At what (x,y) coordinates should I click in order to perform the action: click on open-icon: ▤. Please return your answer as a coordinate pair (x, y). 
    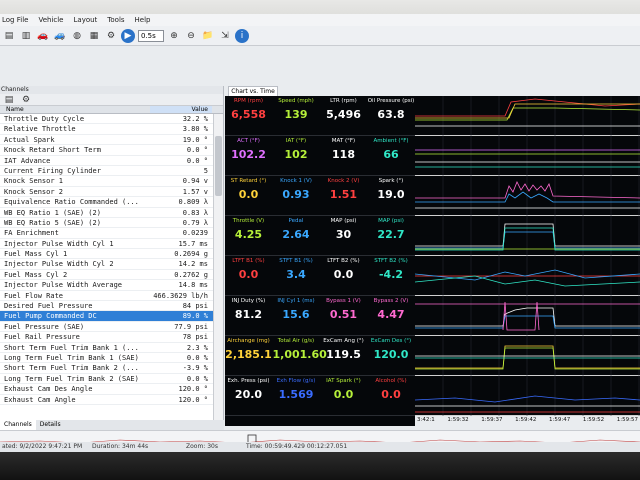
    Looking at the image, I should click on (9, 36).